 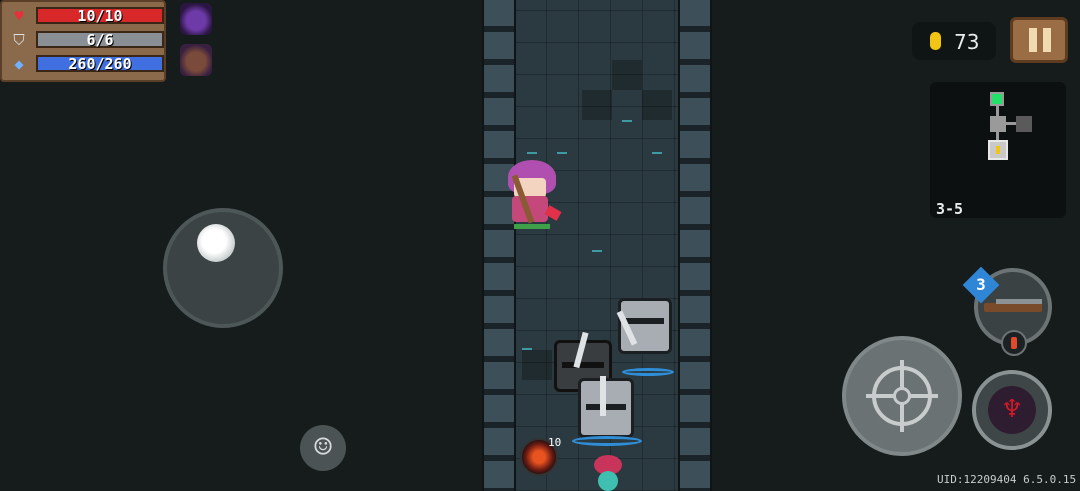 What do you see at coordinates (555, 442) in the screenshot?
I see `debuff-count: 10` at bounding box center [555, 442].